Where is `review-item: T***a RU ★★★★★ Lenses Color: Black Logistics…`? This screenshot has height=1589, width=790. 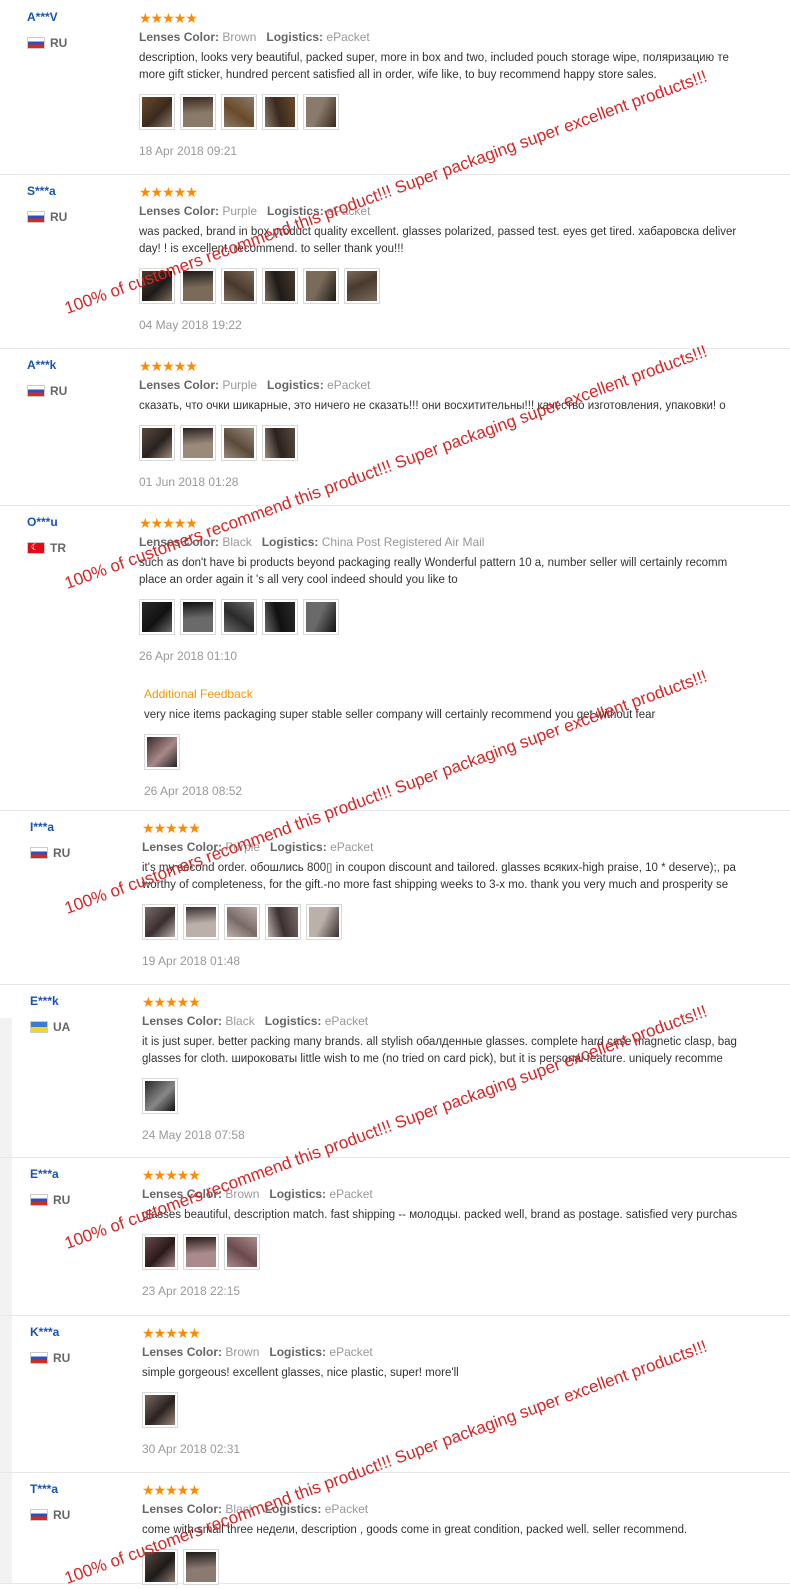
review-item: T***a RU ★★★★★ Lenses Color: Black Logistics… is located at coordinates (395, 1528).